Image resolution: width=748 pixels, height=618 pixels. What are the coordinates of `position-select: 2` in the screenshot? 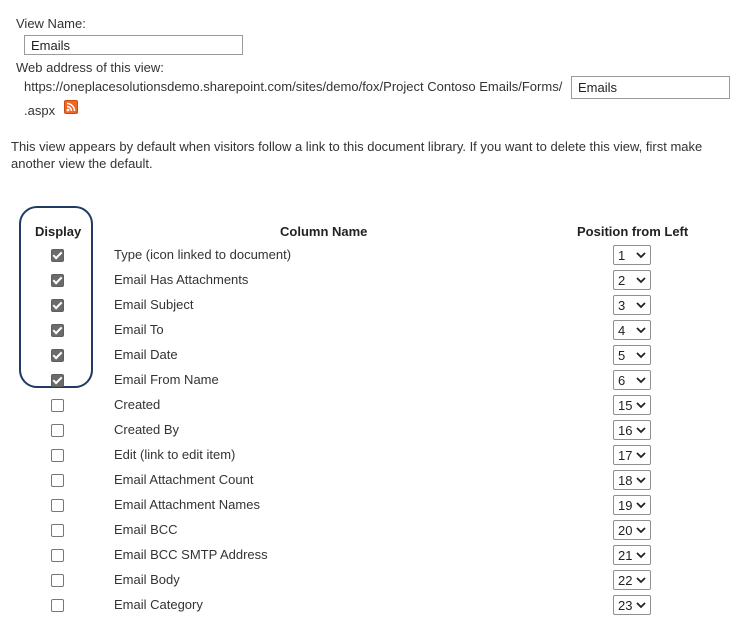 It's located at (632, 280).